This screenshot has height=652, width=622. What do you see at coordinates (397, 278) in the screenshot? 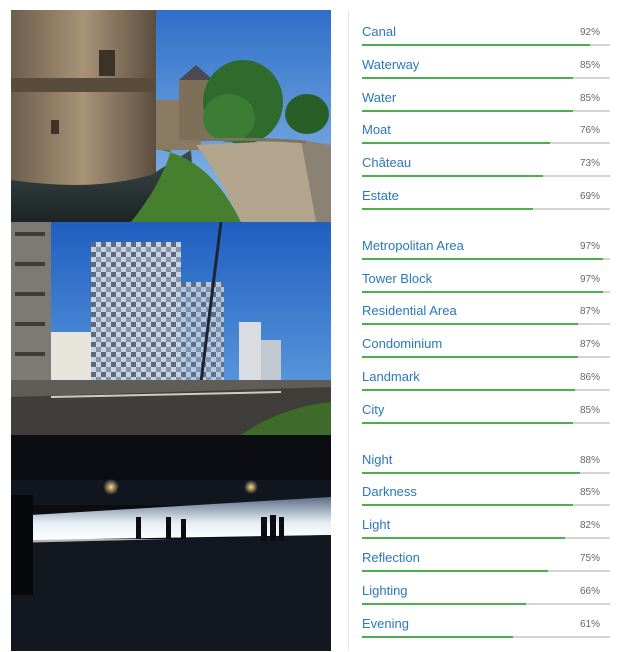
I see `tag-label: Tower Block` at bounding box center [397, 278].